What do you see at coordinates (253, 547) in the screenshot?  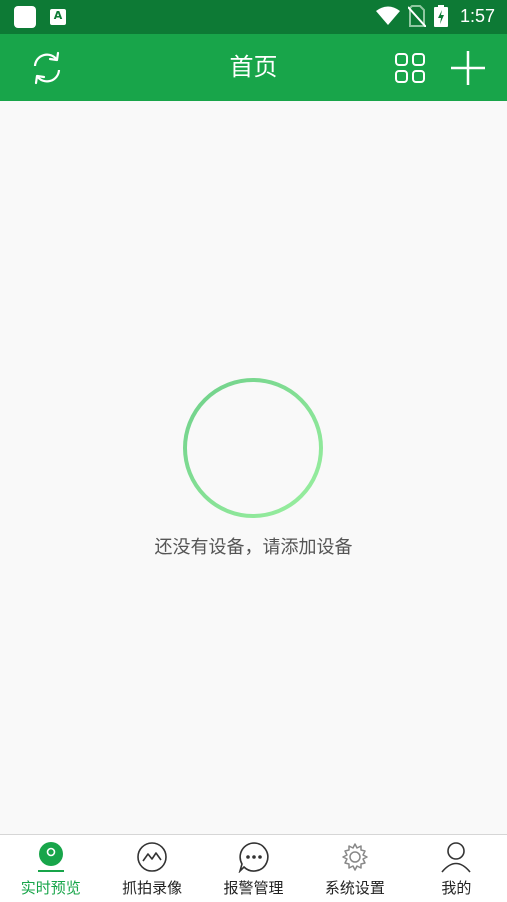 I see `empty-state-message: 还没有设备，请添加设备` at bounding box center [253, 547].